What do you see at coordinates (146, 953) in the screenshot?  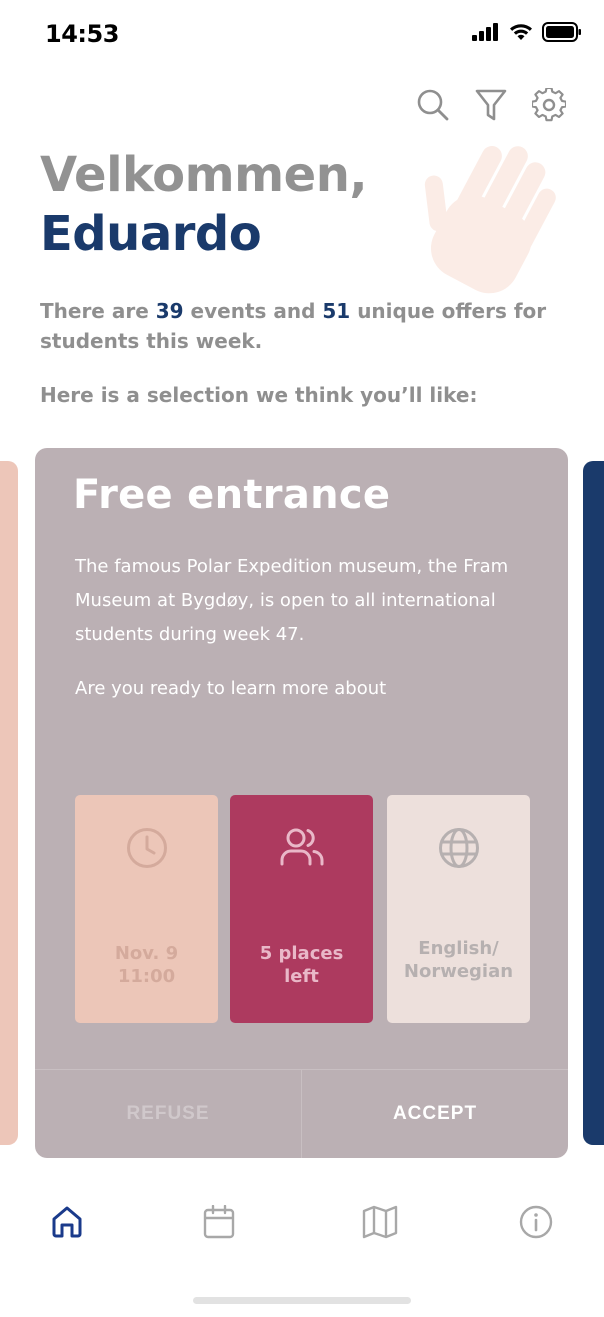 I see `date-line: Nov. 9` at bounding box center [146, 953].